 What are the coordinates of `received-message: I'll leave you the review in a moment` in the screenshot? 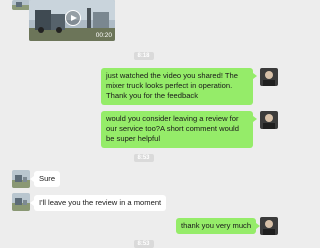 It's located at (98, 203).